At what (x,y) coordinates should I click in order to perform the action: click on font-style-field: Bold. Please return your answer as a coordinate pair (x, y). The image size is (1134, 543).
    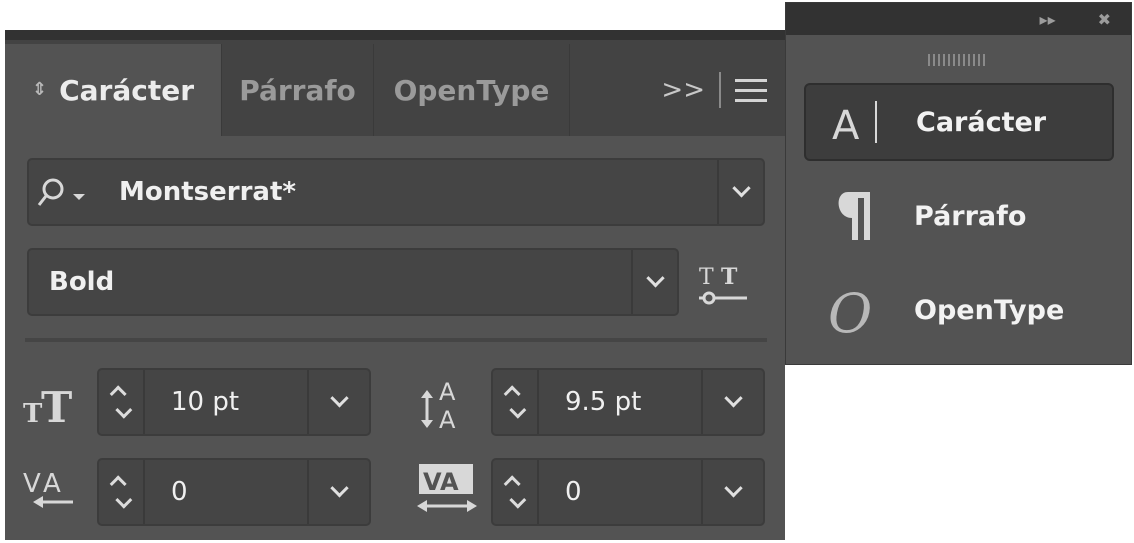
    Looking at the image, I should click on (353, 282).